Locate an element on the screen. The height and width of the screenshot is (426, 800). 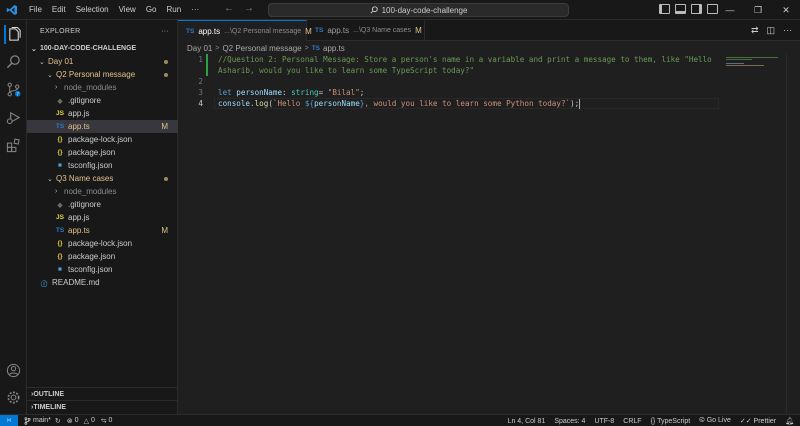
go-live-label: Go Live is located at coordinates (718, 420).